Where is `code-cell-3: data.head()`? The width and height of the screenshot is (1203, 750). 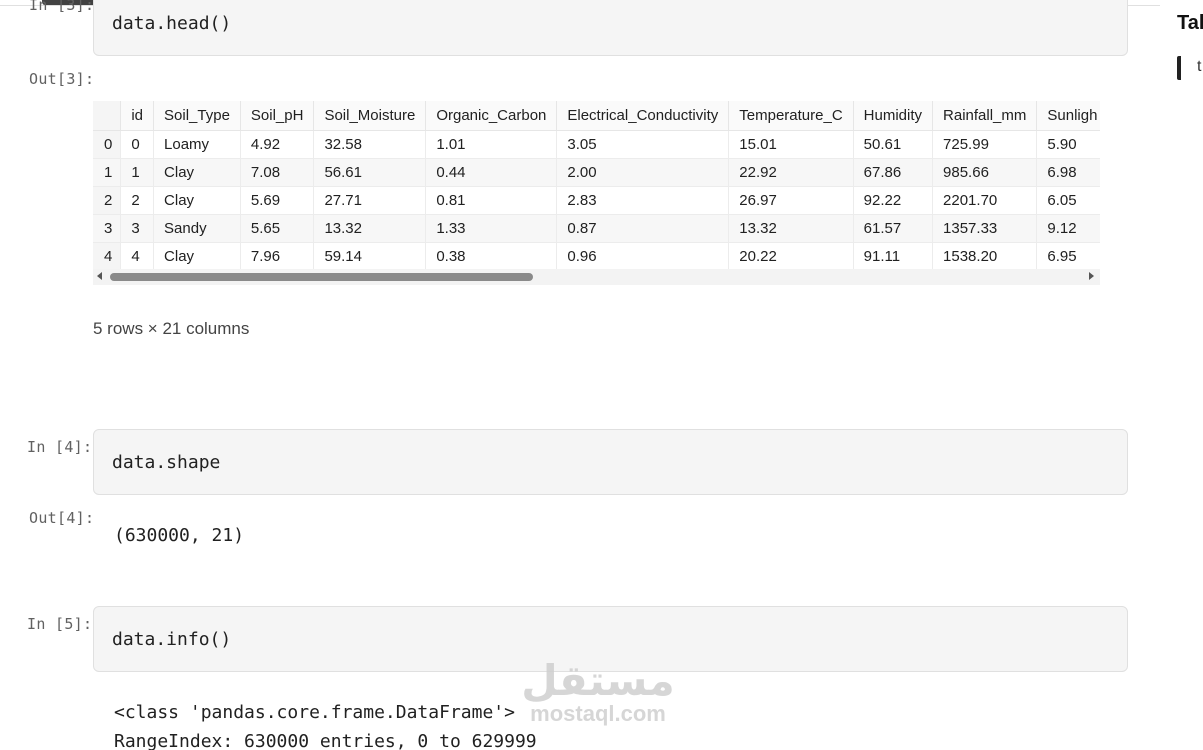
code-cell-3: data.head() is located at coordinates (610, 28).